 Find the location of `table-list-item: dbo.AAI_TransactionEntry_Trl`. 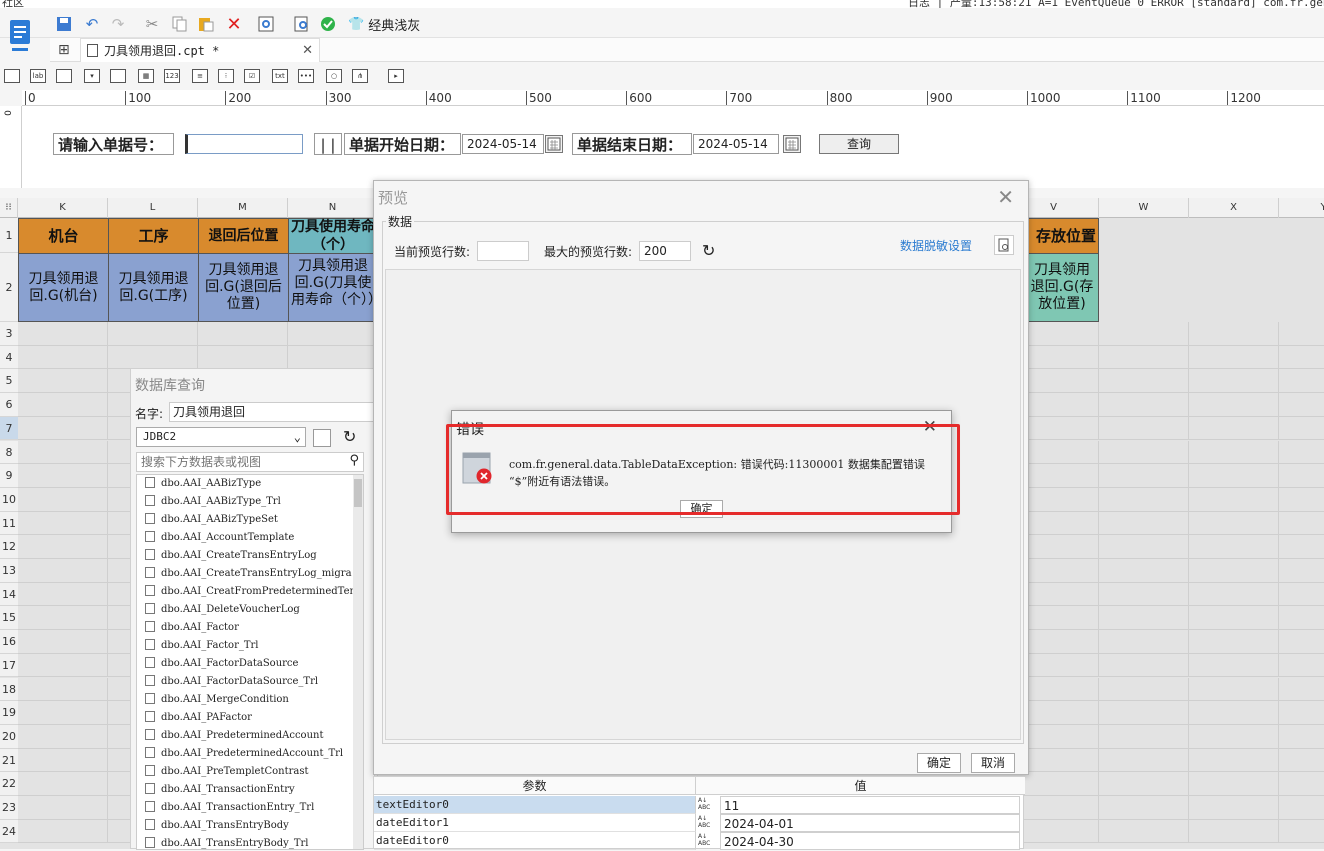

table-list-item: dbo.AAI_TransactionEntry_Trl is located at coordinates (249, 808).